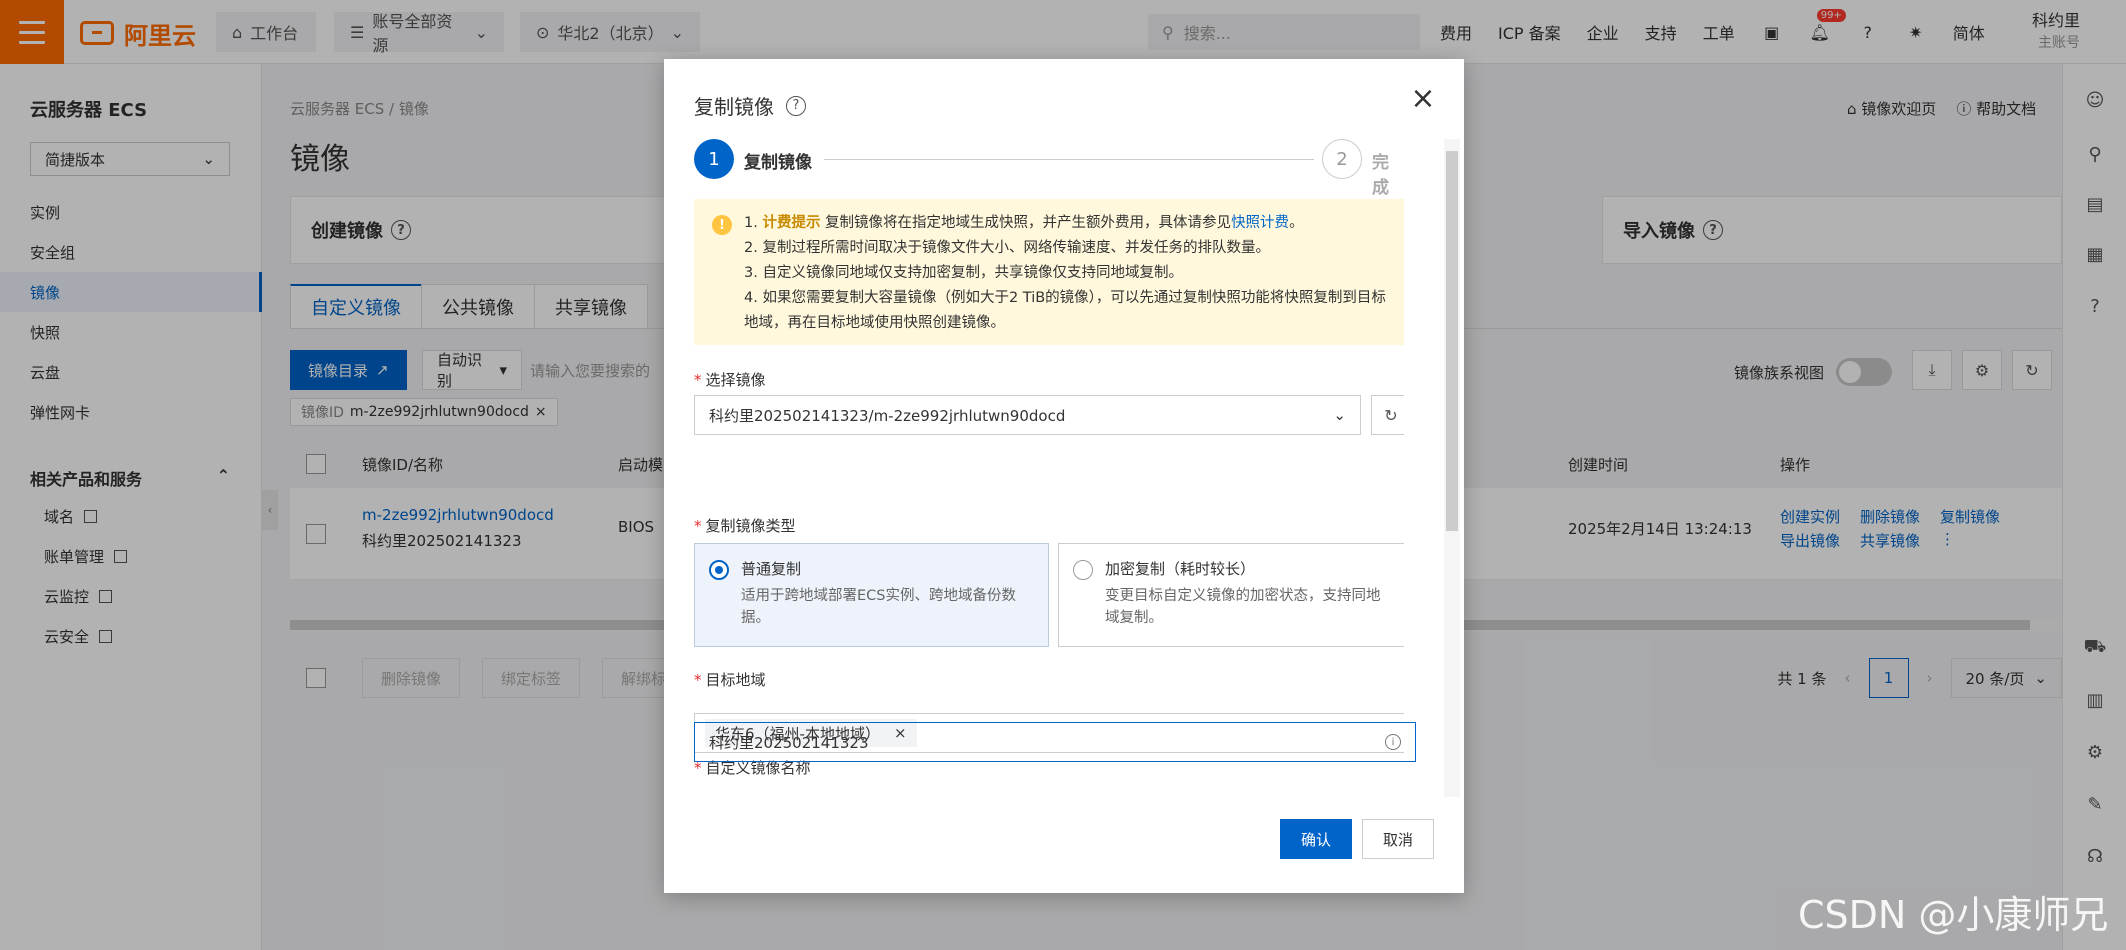  I want to click on step-1-label: 复制镜像, so click(778, 163).